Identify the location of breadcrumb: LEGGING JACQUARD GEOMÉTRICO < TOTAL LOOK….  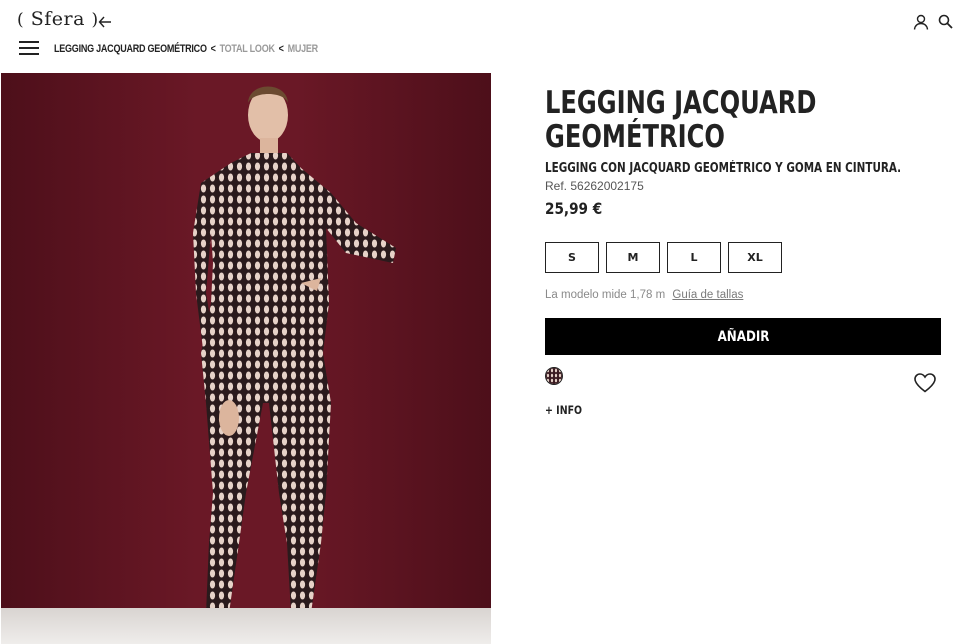
(186, 49).